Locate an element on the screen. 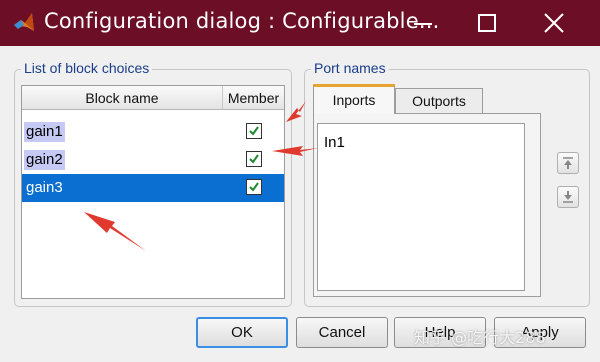  list-item: In1 is located at coordinates (334, 142).